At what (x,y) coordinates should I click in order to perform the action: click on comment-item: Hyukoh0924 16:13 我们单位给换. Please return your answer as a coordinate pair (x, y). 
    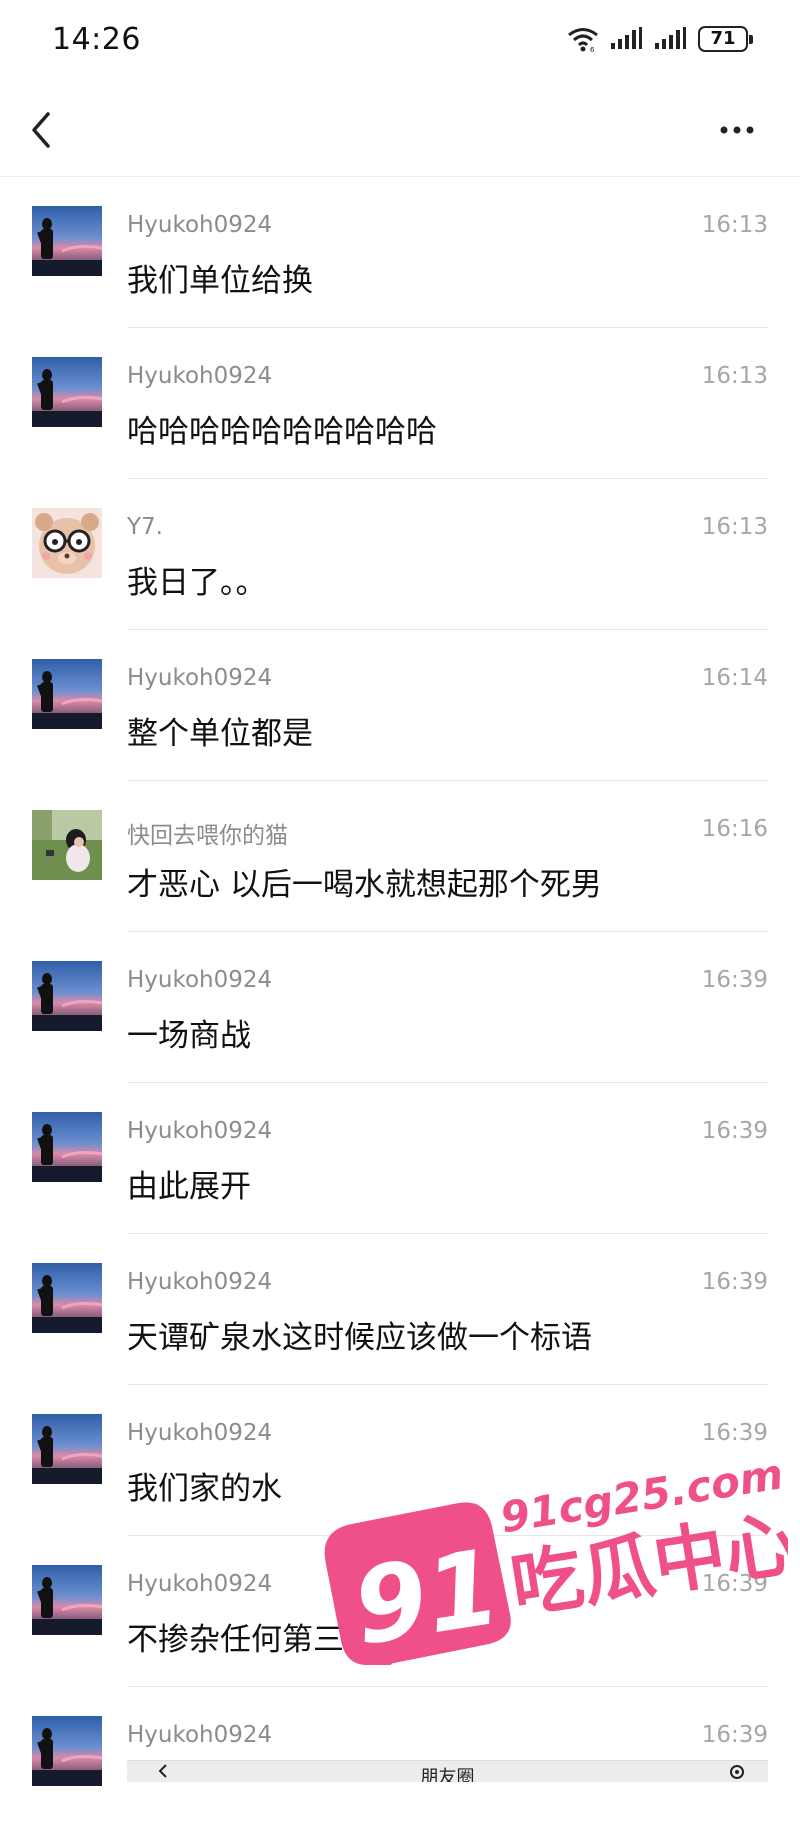
    Looking at the image, I should click on (400, 252).